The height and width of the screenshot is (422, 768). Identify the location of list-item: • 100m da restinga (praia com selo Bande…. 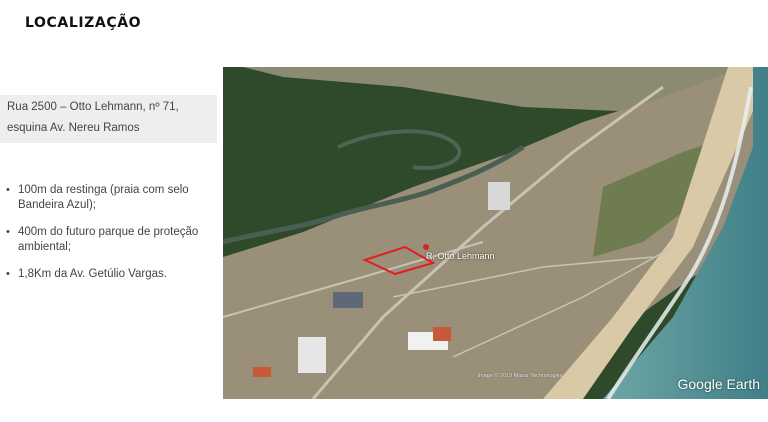
(108, 198).